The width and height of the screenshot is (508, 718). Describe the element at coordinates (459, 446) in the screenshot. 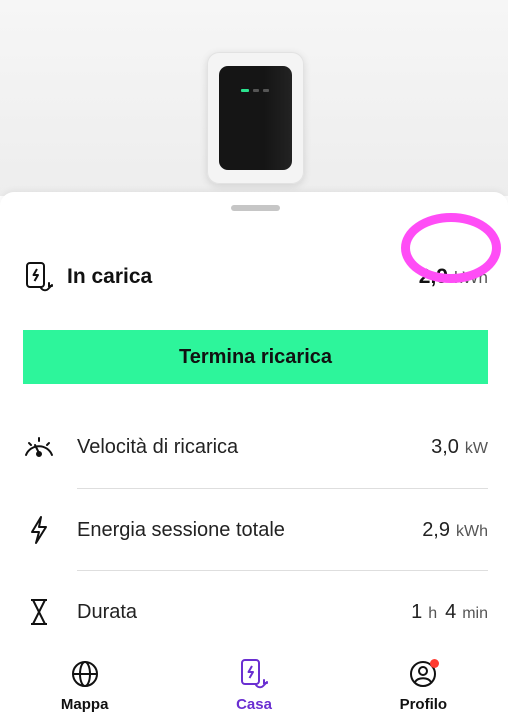

I see `charging-speed-value: 3,0 kW` at that location.